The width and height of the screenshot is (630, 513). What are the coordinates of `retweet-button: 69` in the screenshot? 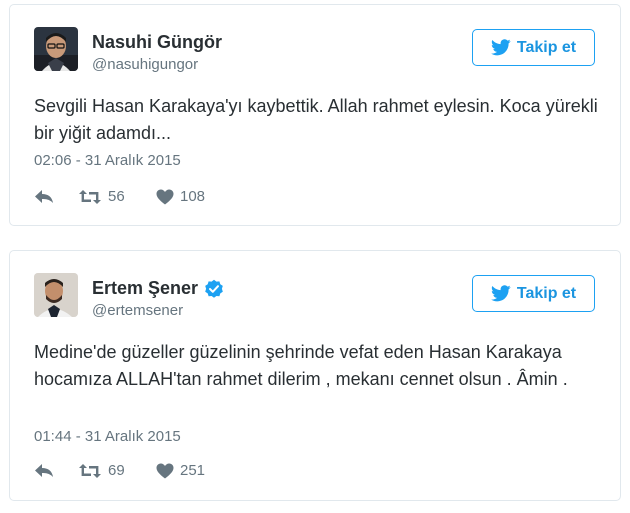 It's located at (117, 470).